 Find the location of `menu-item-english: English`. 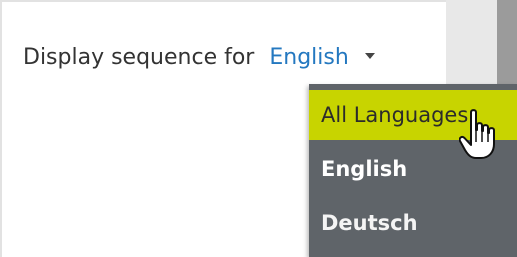

menu-item-english: English is located at coordinates (358, 169).